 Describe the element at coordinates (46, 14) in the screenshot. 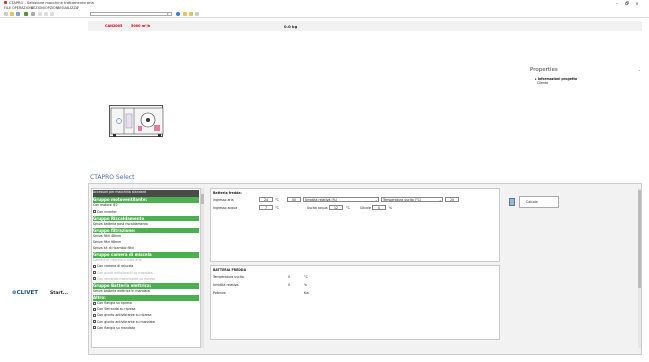

I see `copy-icon` at that location.